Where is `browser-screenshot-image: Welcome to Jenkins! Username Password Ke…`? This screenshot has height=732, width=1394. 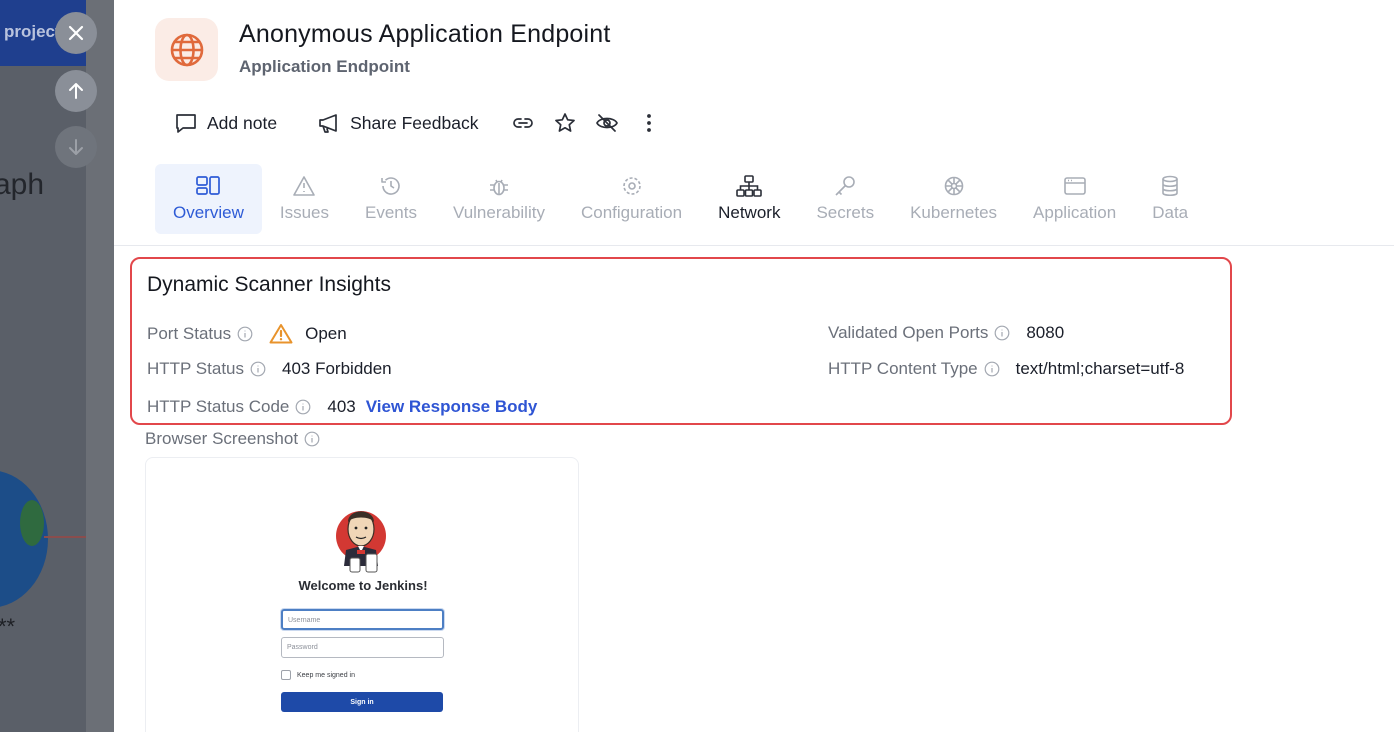 browser-screenshot-image: Welcome to Jenkins! Username Password Ke… is located at coordinates (362, 594).